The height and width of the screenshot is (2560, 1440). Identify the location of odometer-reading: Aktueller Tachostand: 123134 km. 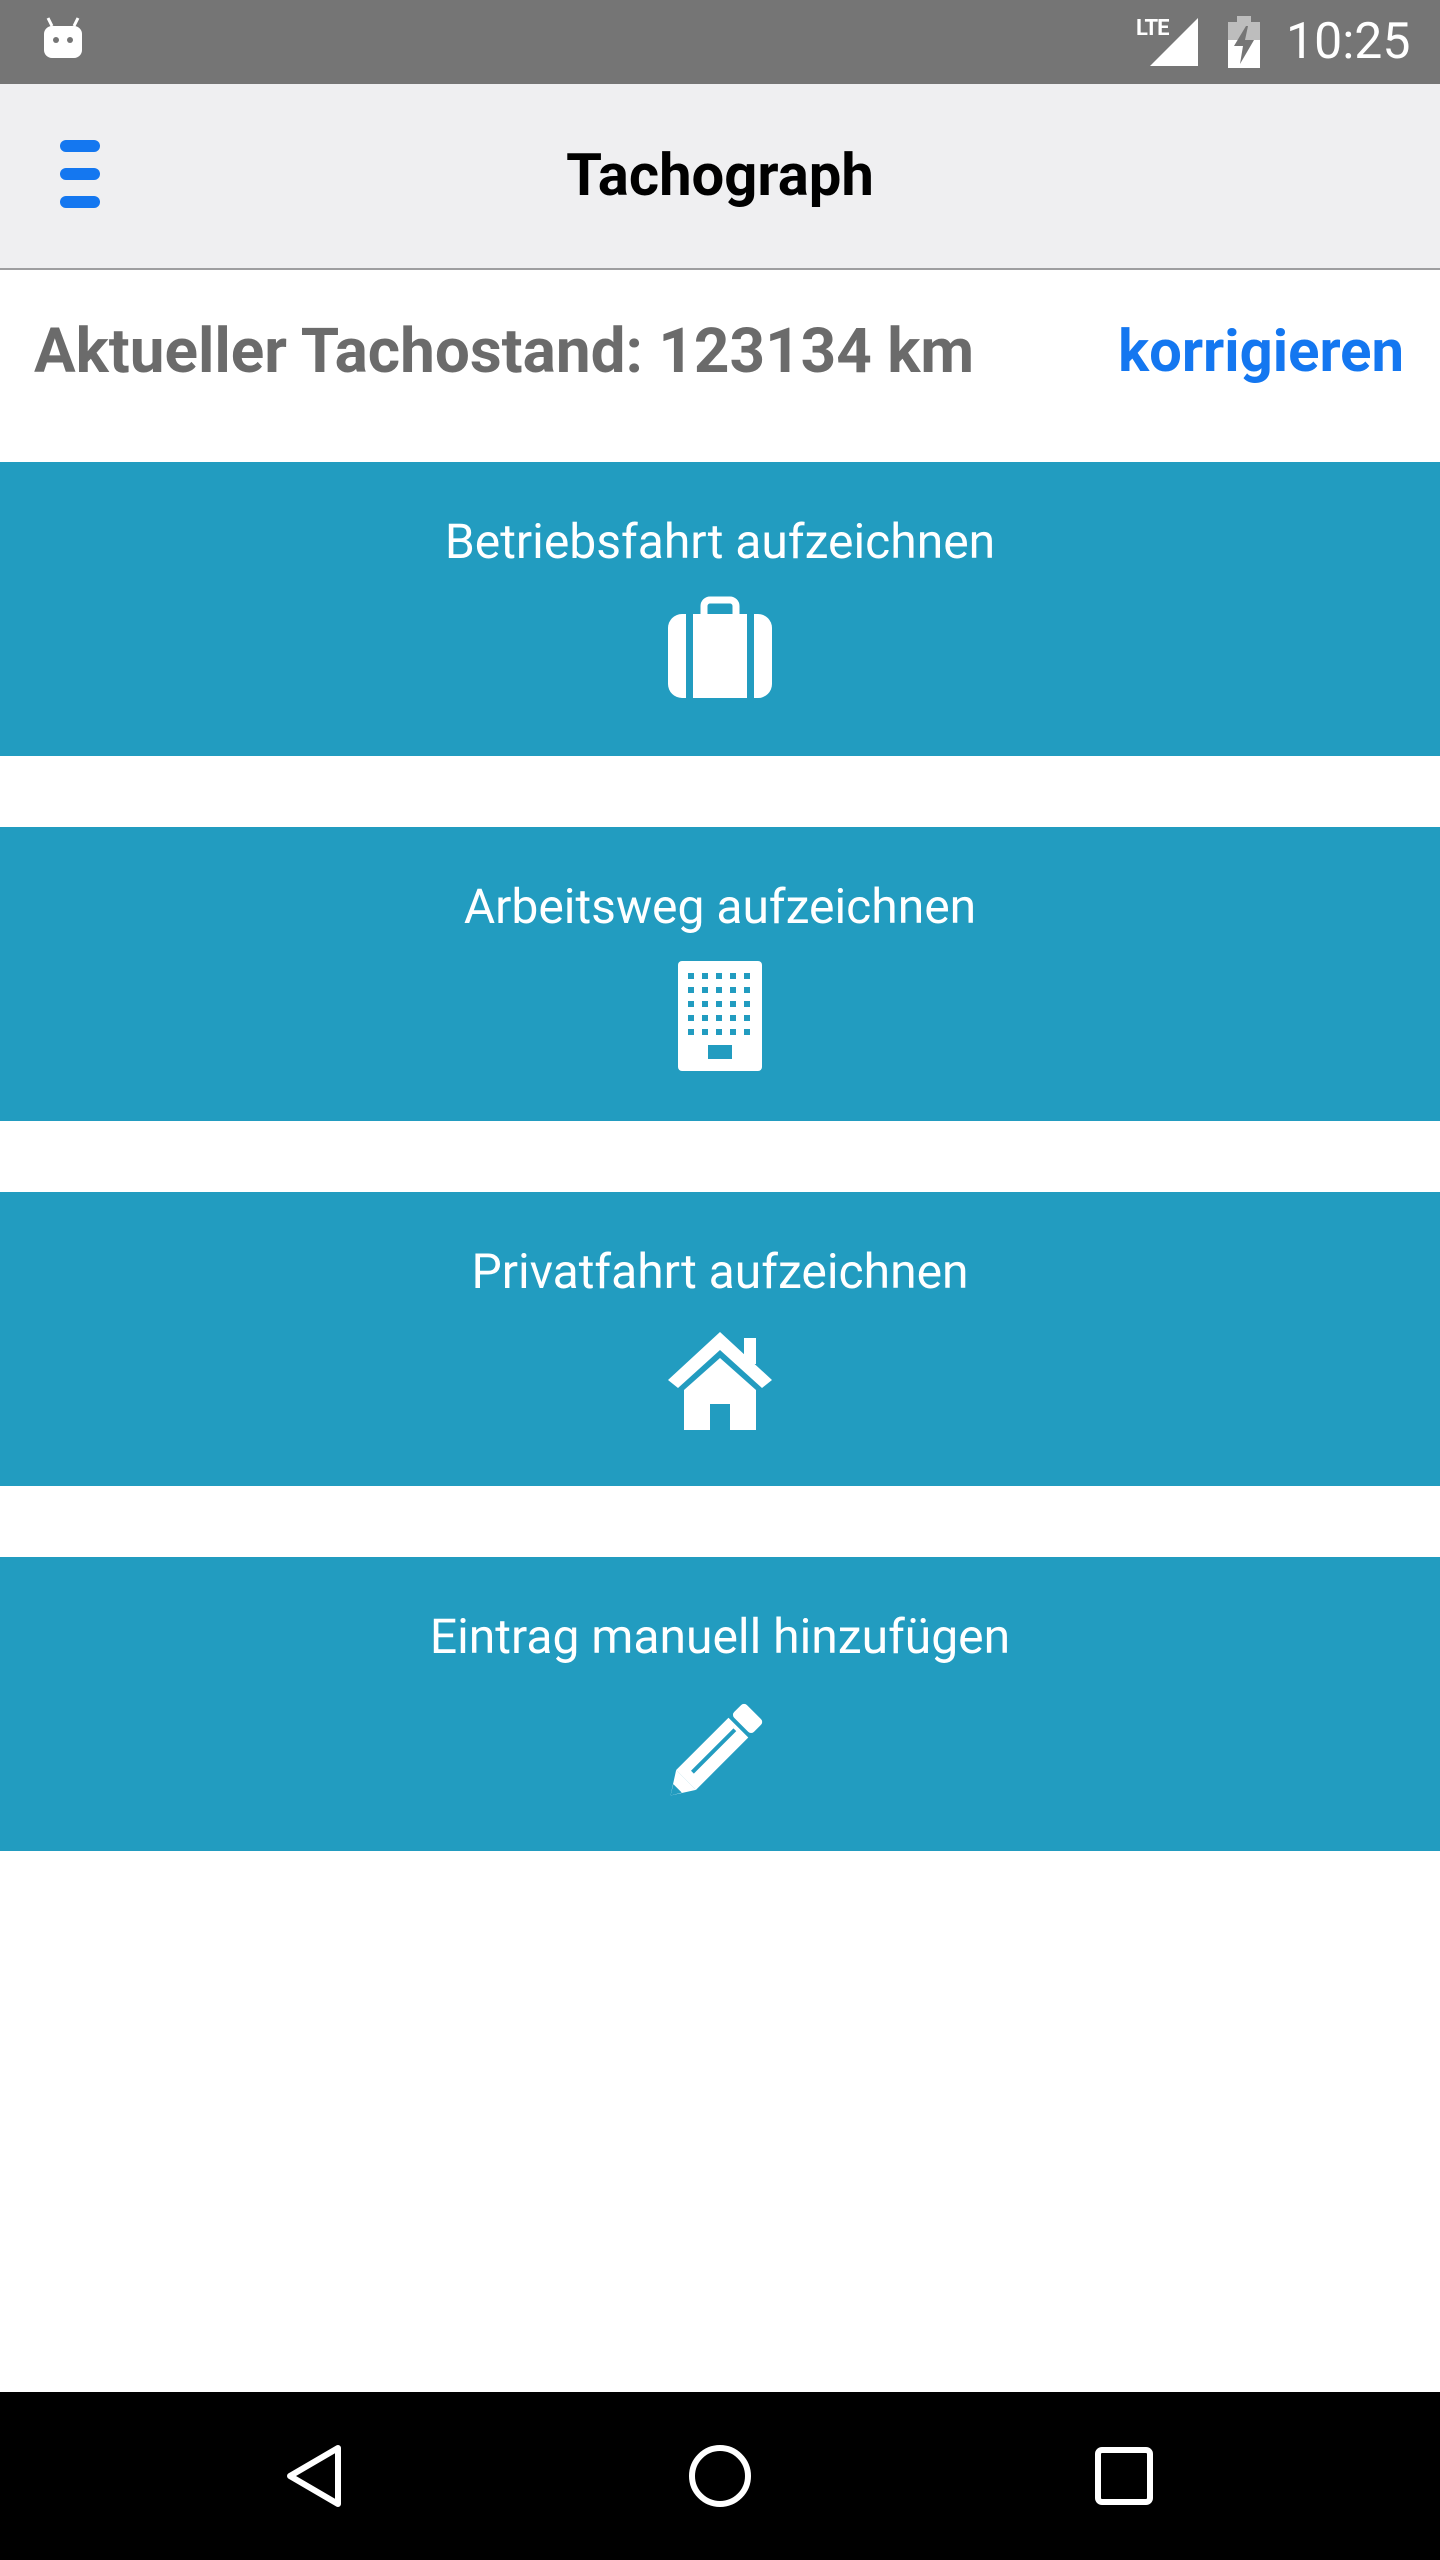
(504, 351).